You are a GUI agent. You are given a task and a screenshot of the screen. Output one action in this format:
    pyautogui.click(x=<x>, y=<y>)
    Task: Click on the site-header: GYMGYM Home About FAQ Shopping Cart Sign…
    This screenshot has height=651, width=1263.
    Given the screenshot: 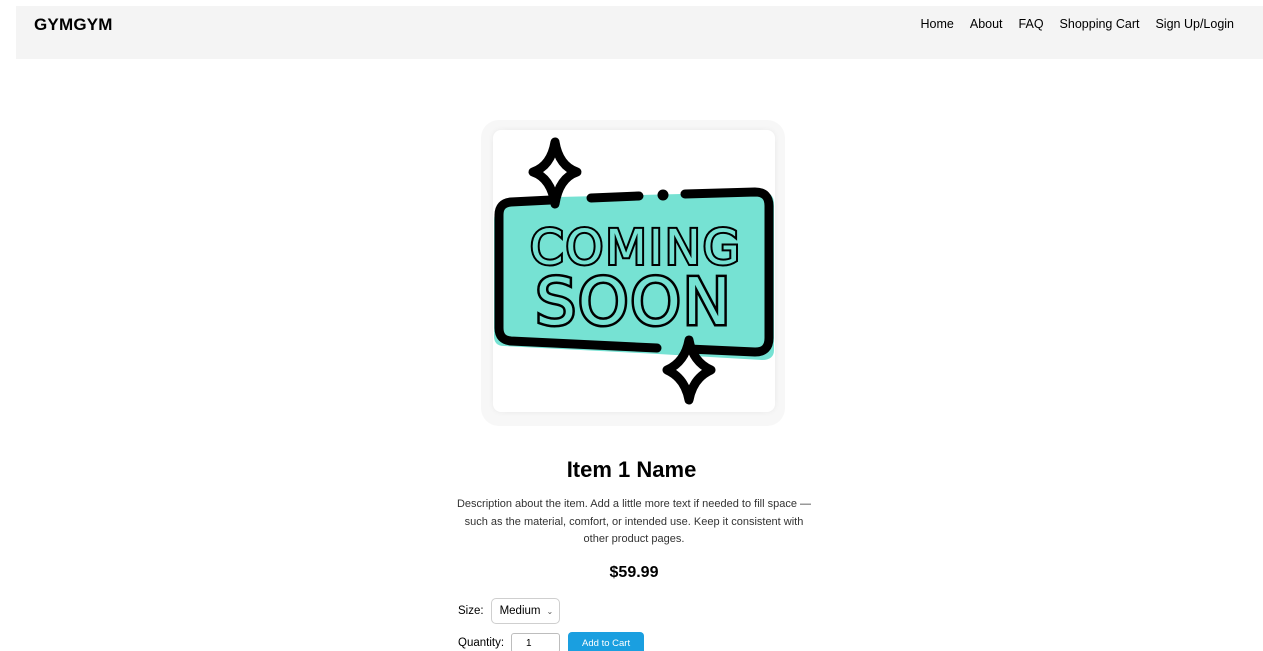 What is the action you would take?
    pyautogui.click(x=639, y=32)
    